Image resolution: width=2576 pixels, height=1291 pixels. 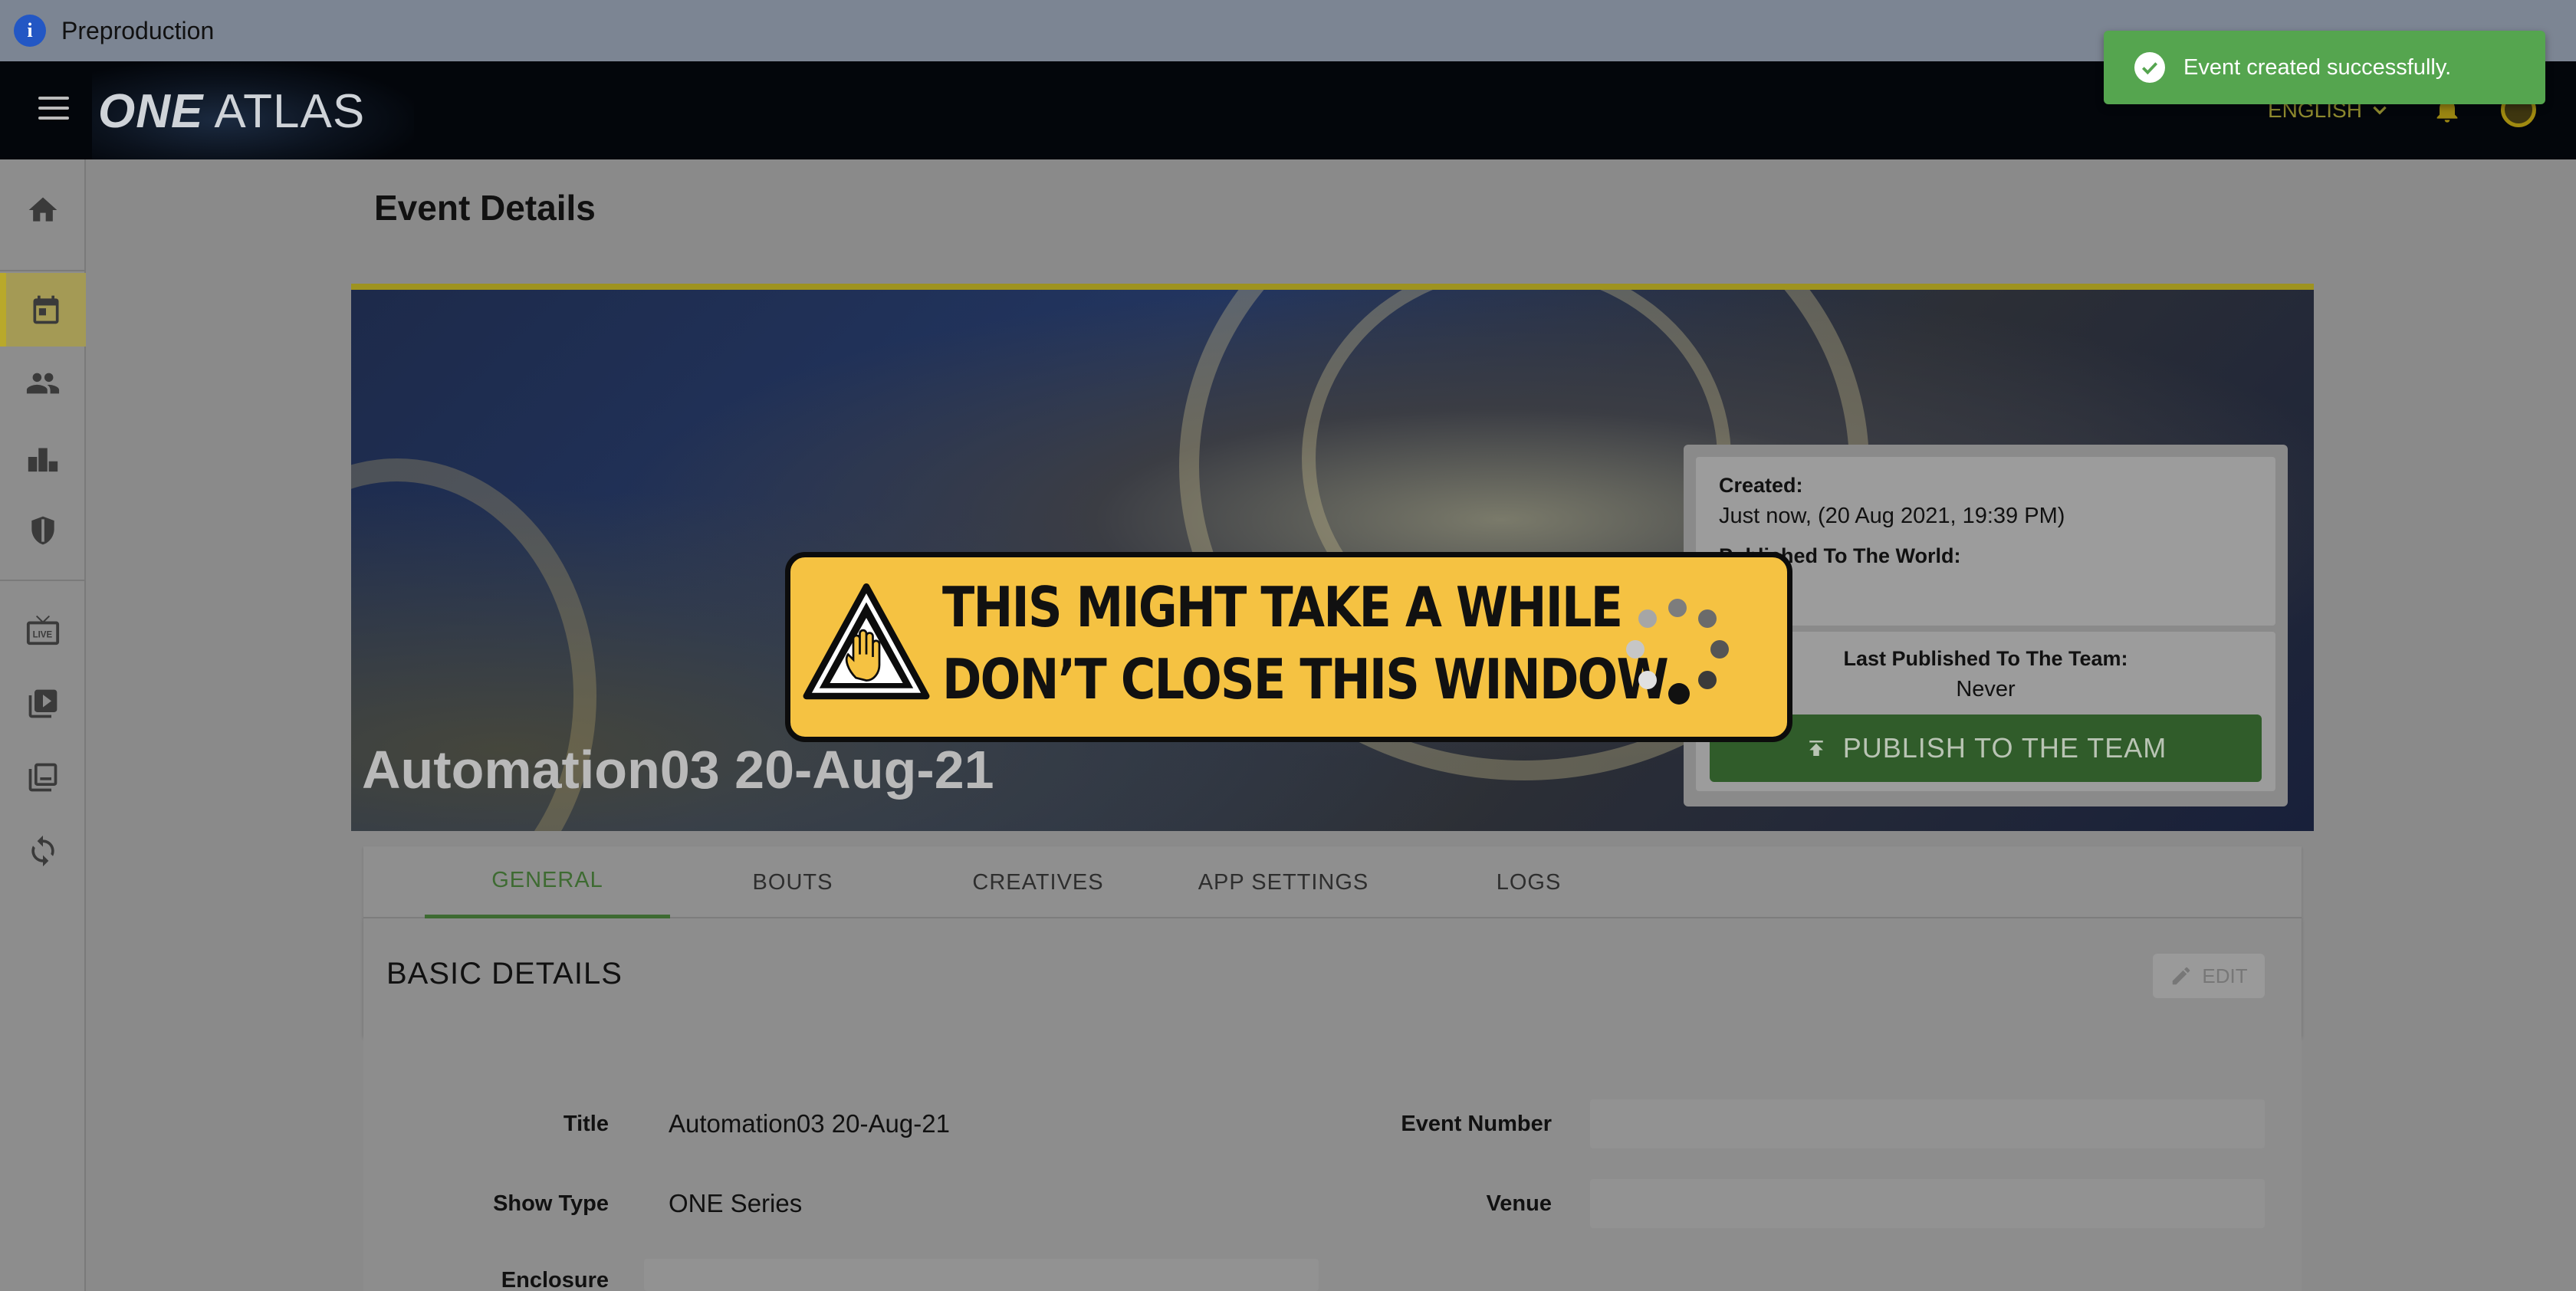 I want to click on enclosure-label: Enclosure, so click(x=555, y=1279).